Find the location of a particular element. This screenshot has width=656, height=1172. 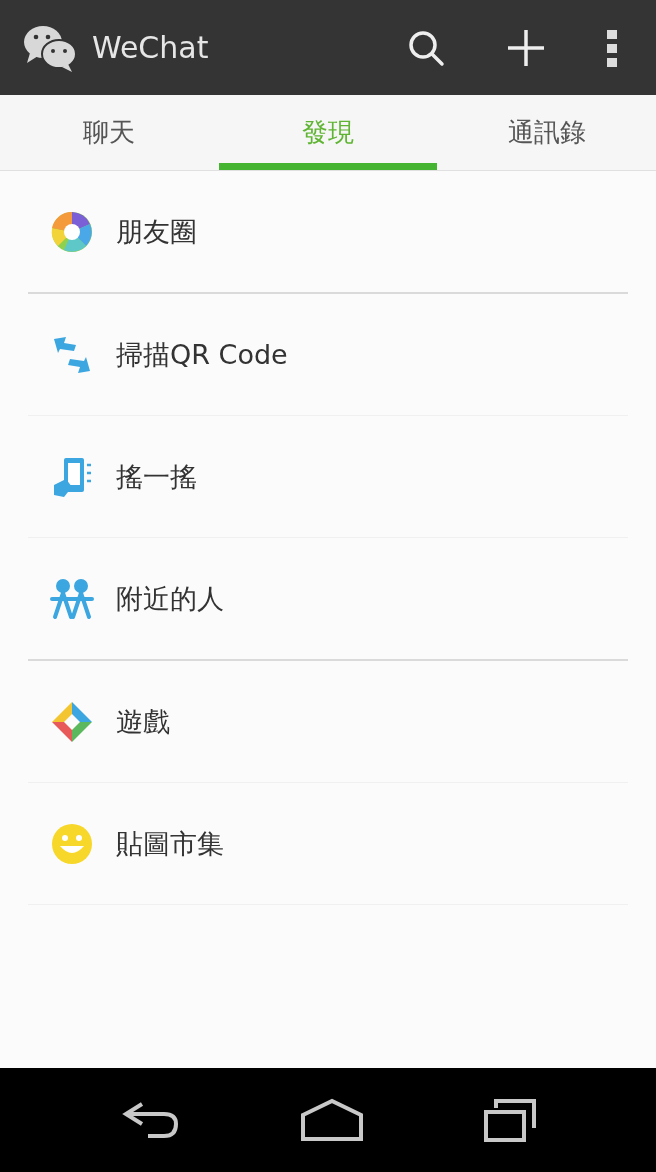

aperture-icon is located at coordinates (72, 231).